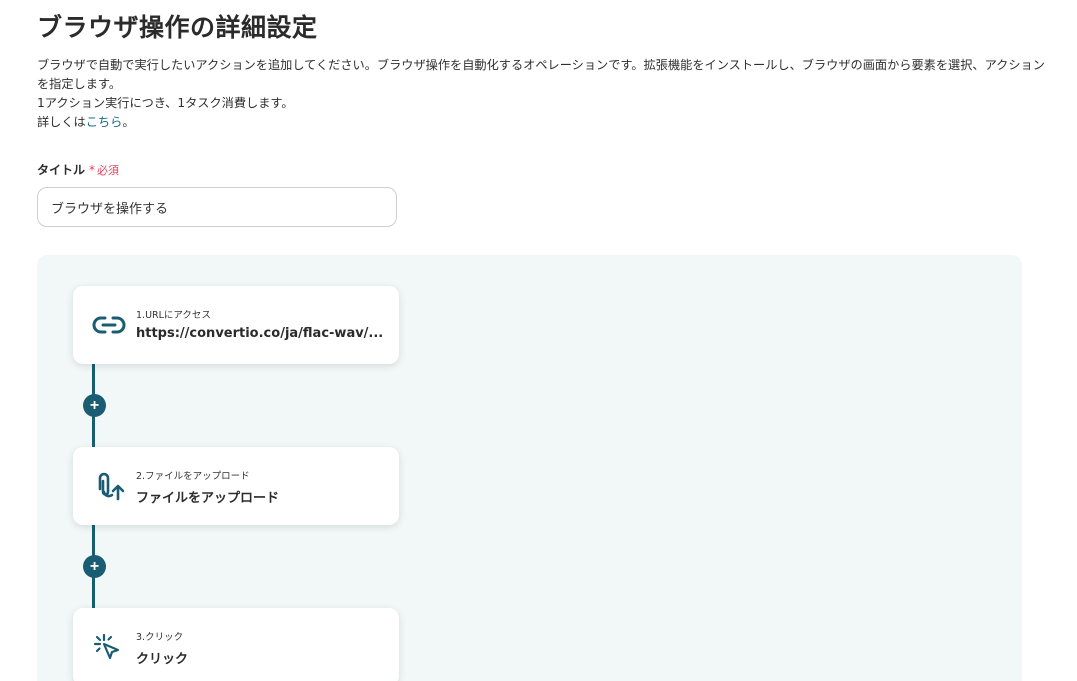 This screenshot has height=681, width=1077. I want to click on title-input, so click(217, 207).